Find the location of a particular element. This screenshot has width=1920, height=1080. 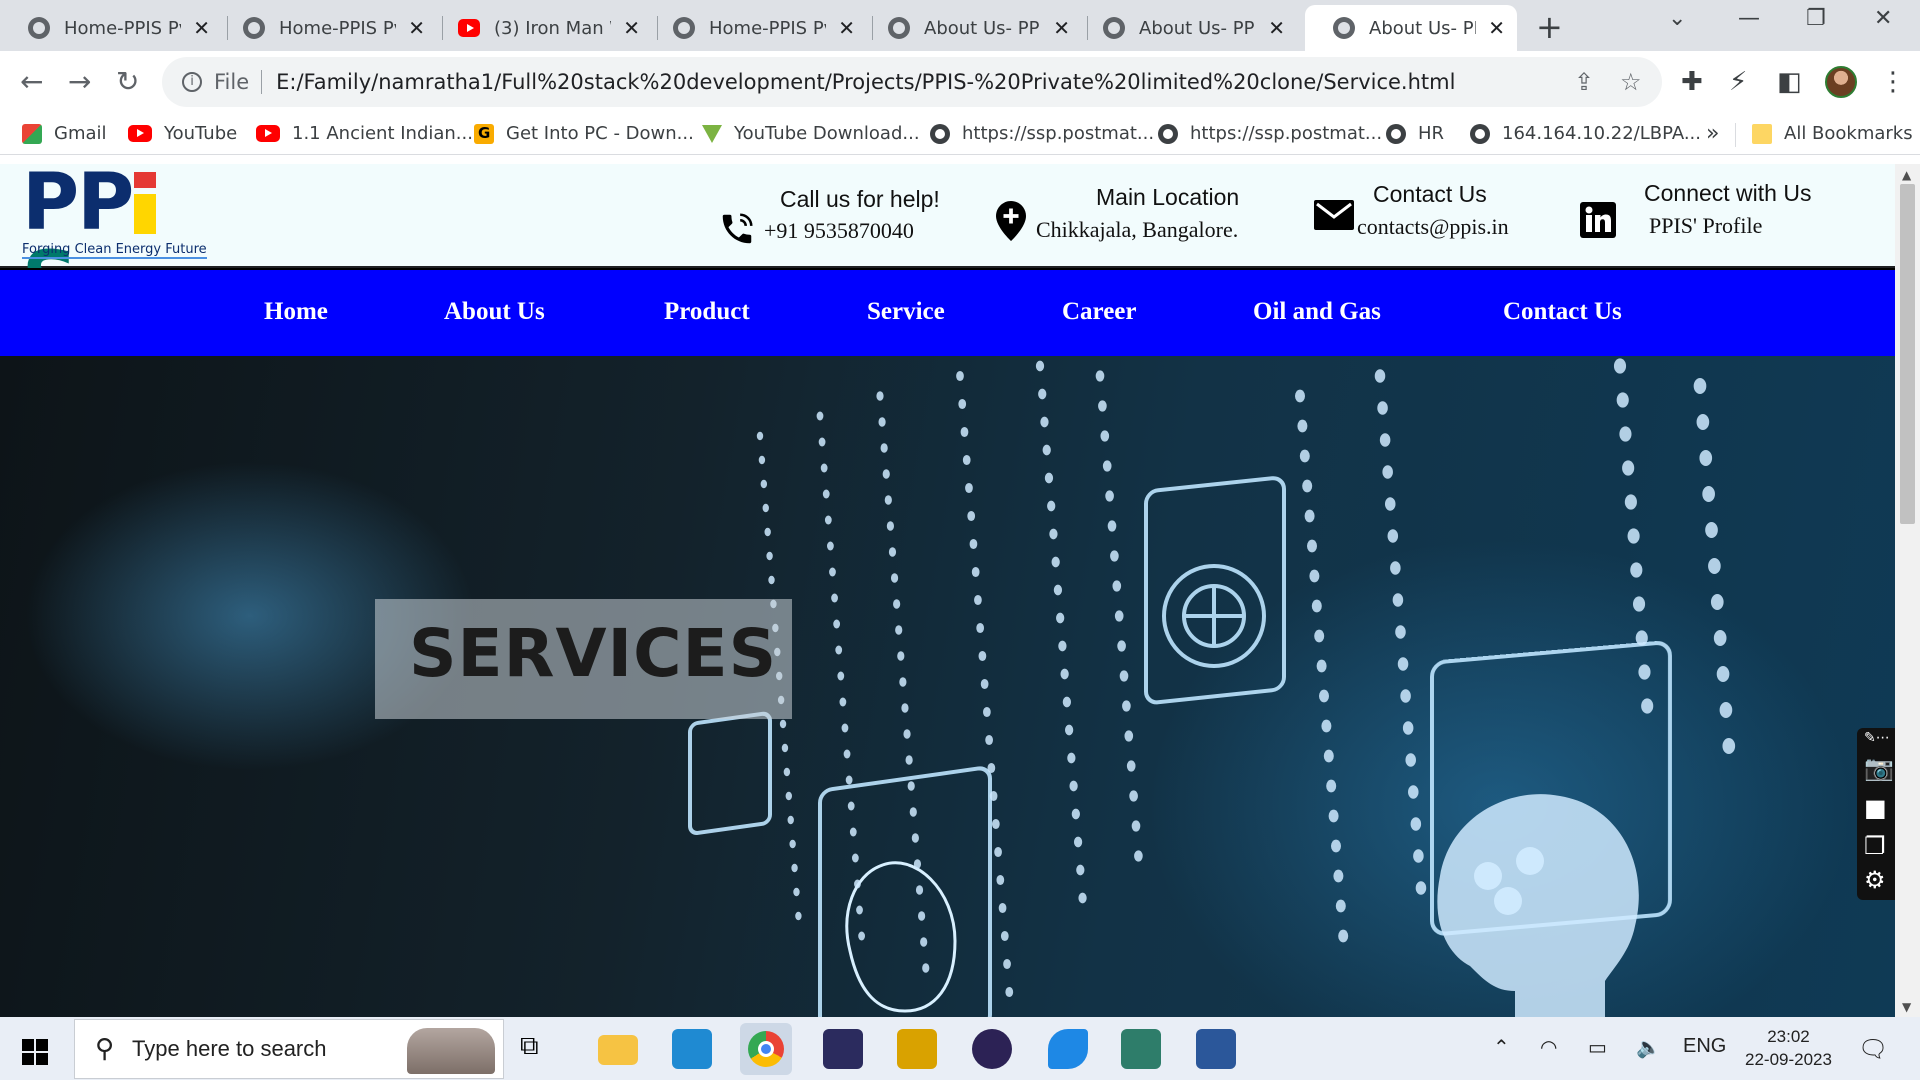

linkedin-icon is located at coordinates (1598, 220).